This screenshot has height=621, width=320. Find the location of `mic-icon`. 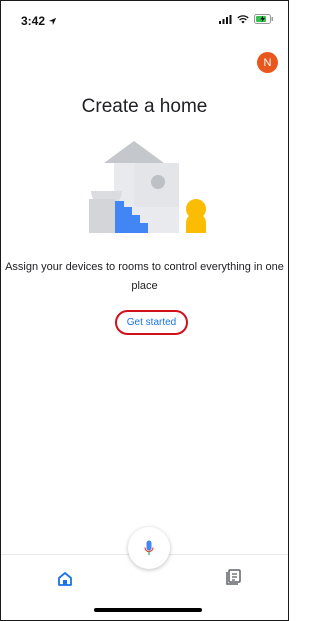

mic-icon is located at coordinates (149, 547).